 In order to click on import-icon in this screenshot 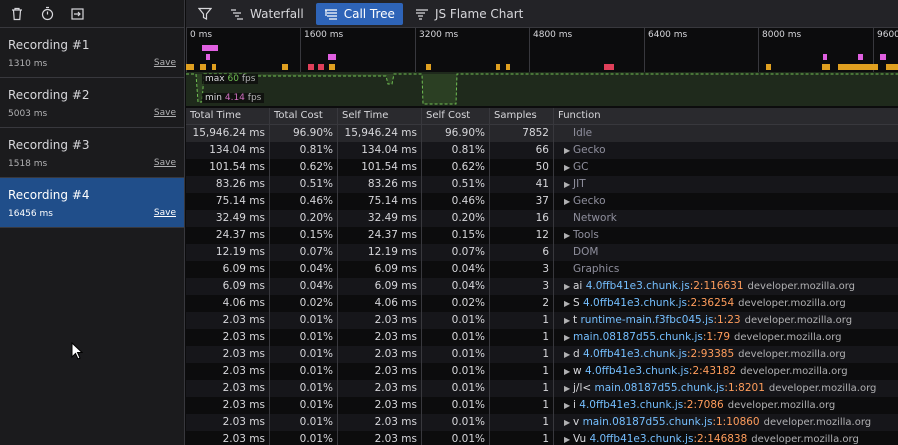, I will do `click(77, 14)`.